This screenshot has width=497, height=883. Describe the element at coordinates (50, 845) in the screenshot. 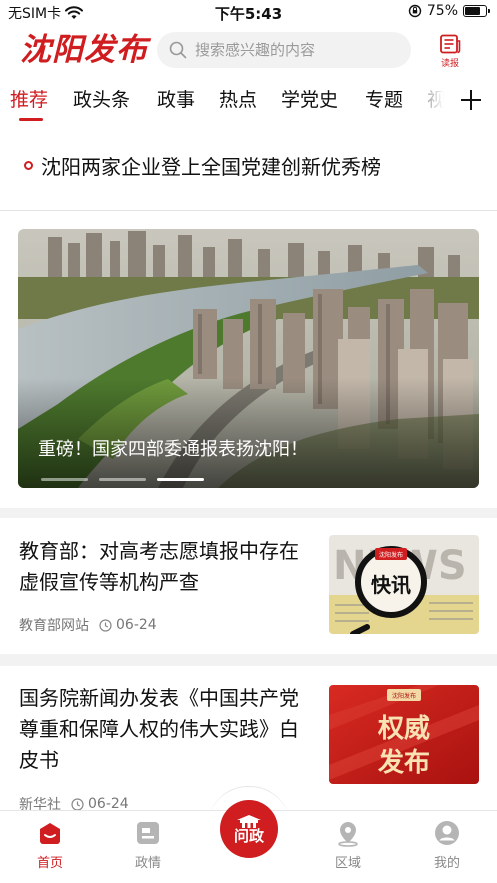

I see `nav-home: 首页` at that location.